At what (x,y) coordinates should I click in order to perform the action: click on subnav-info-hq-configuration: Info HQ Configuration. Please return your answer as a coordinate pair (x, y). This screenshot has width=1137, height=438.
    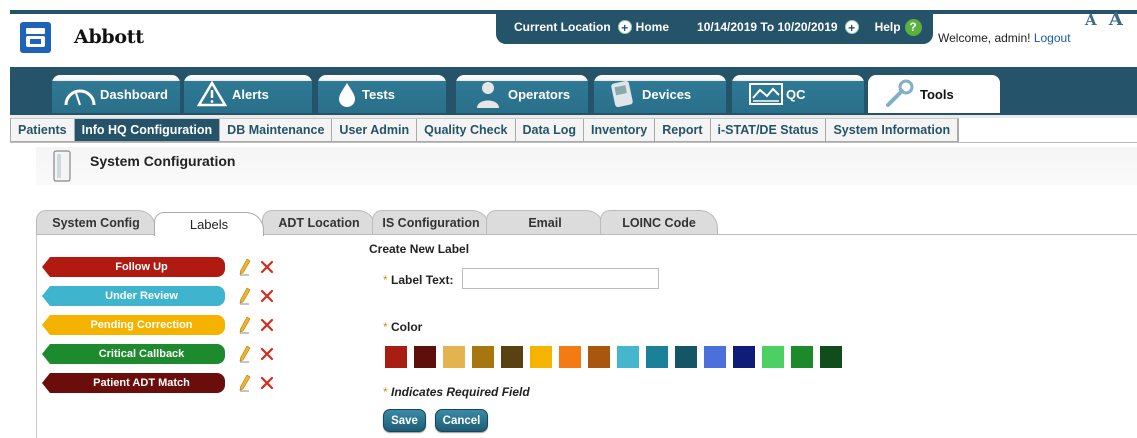
    Looking at the image, I should click on (147, 130).